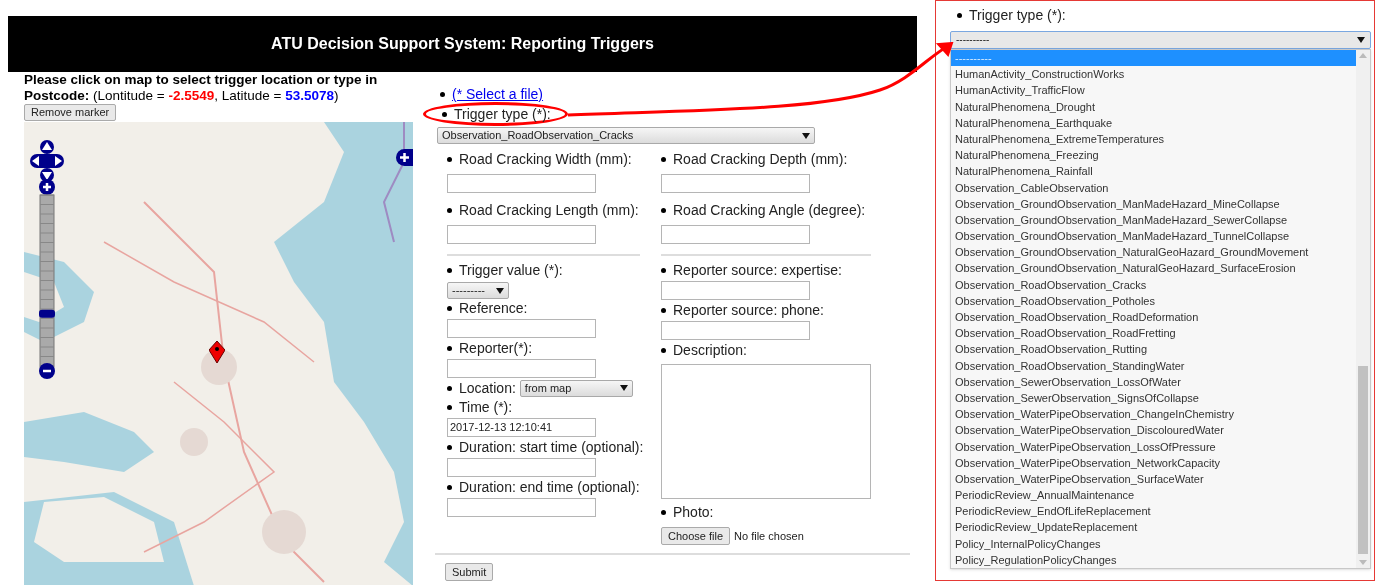  I want to click on scroll-down-icon, so click(1363, 562).